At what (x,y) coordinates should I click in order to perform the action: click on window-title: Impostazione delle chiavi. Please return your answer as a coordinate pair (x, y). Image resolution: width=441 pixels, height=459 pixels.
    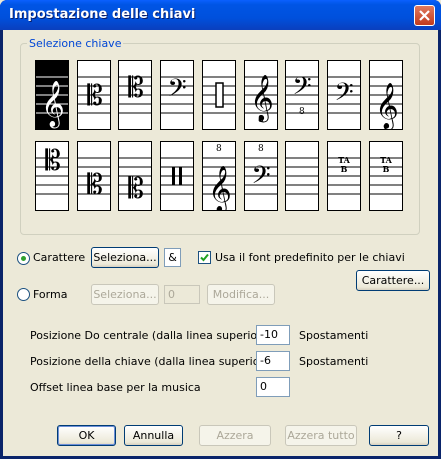
    Looking at the image, I should click on (102, 14).